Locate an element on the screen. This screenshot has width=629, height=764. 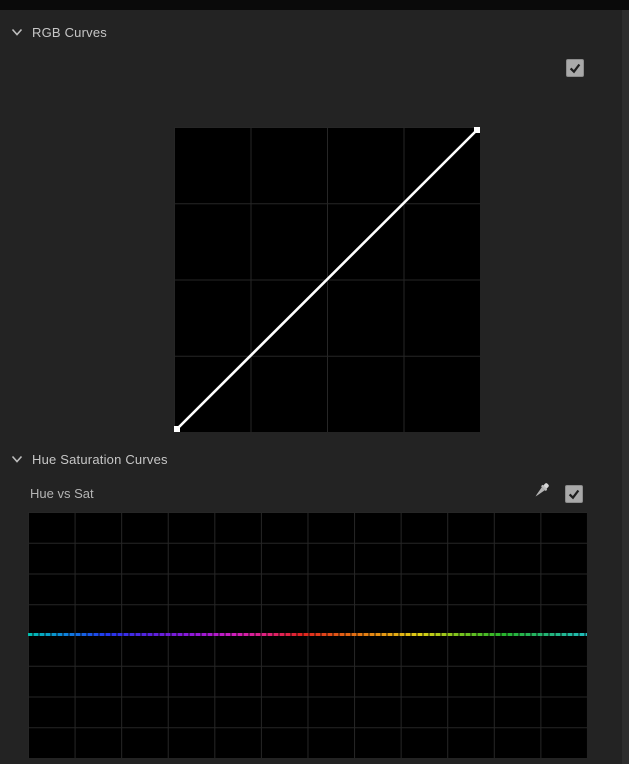
rgb-curves-section-header: RGB Curves is located at coordinates (59, 32).